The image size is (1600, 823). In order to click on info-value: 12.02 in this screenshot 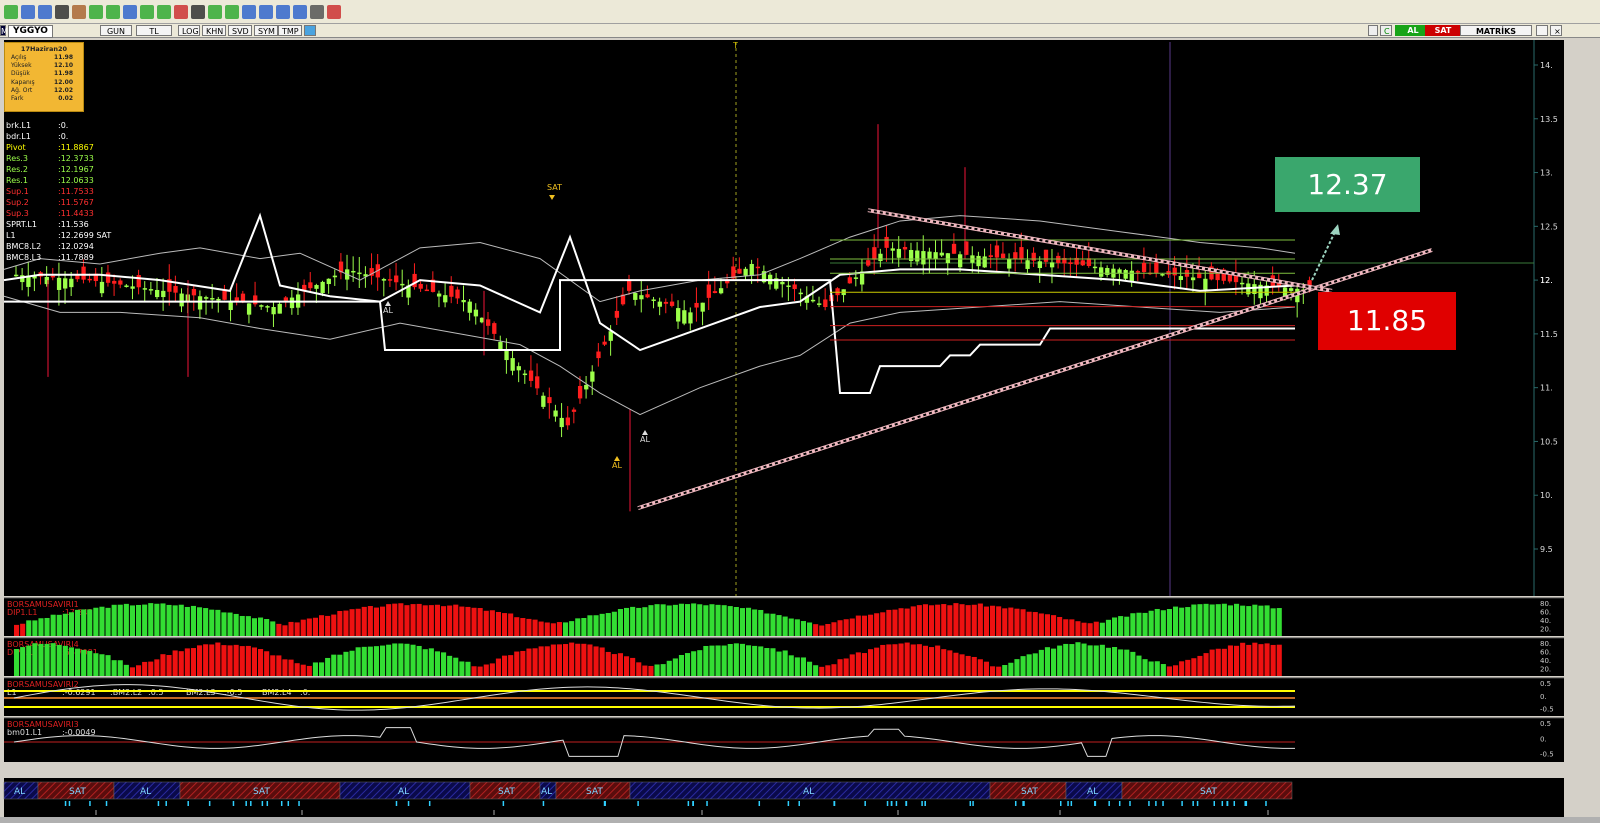, I will do `click(63, 90)`.